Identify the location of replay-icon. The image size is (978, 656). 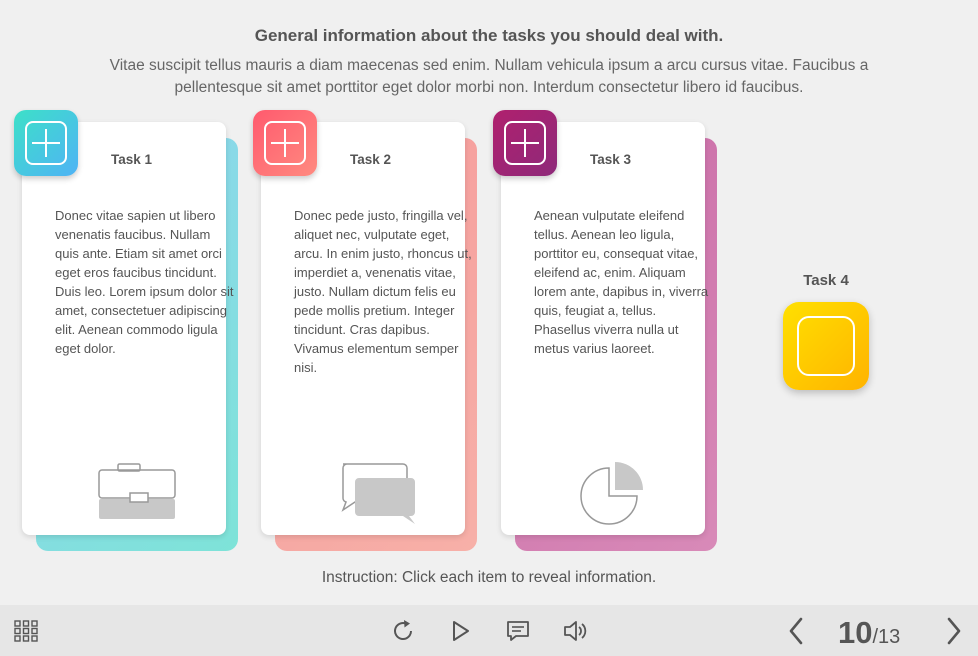
(403, 629).